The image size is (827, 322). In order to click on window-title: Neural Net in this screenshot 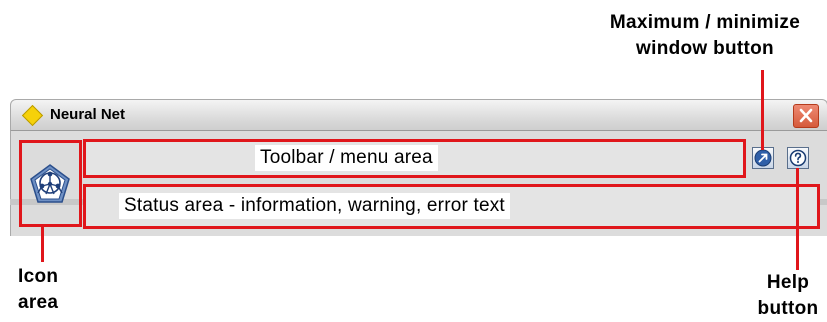, I will do `click(88, 114)`.